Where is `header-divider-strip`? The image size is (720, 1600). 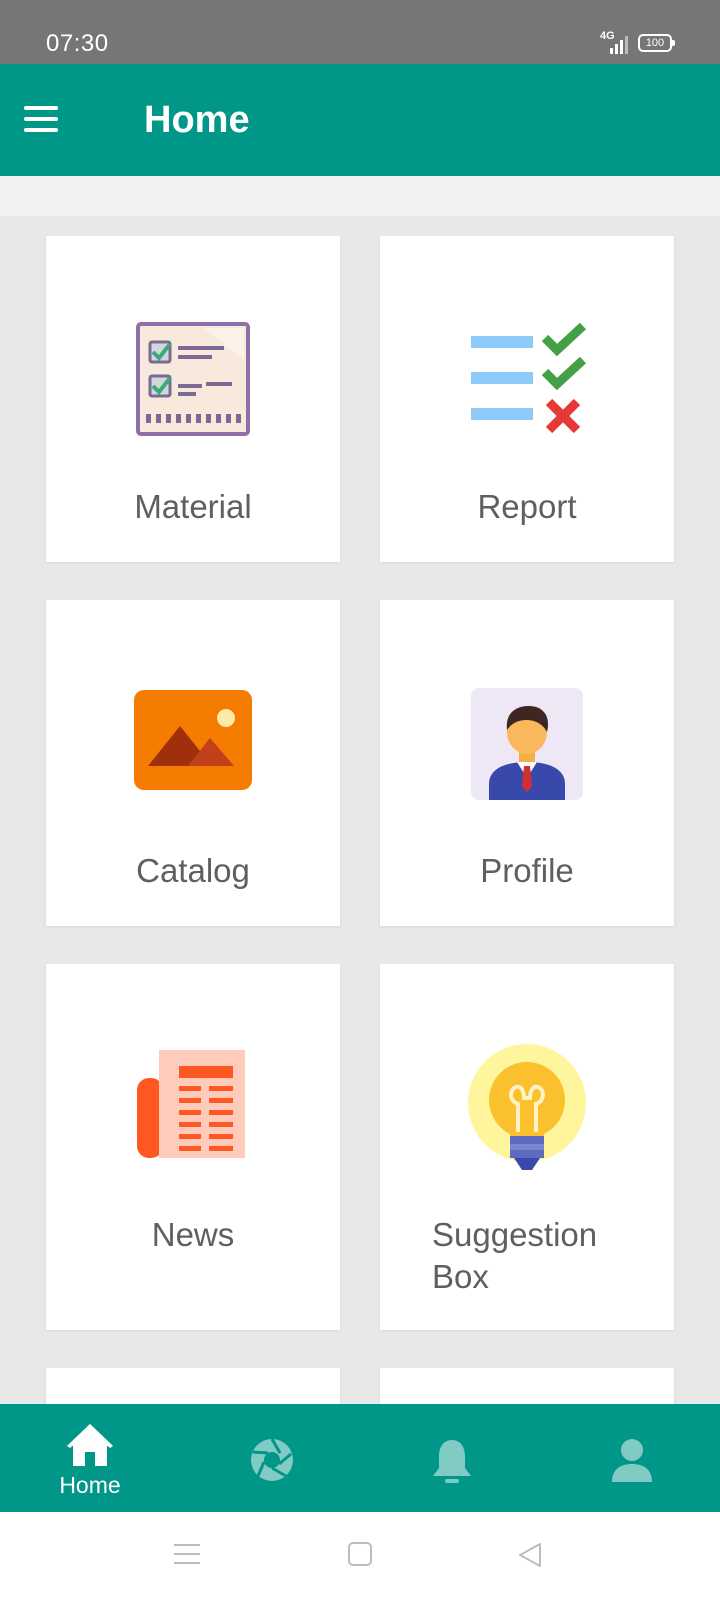
header-divider-strip is located at coordinates (360, 196).